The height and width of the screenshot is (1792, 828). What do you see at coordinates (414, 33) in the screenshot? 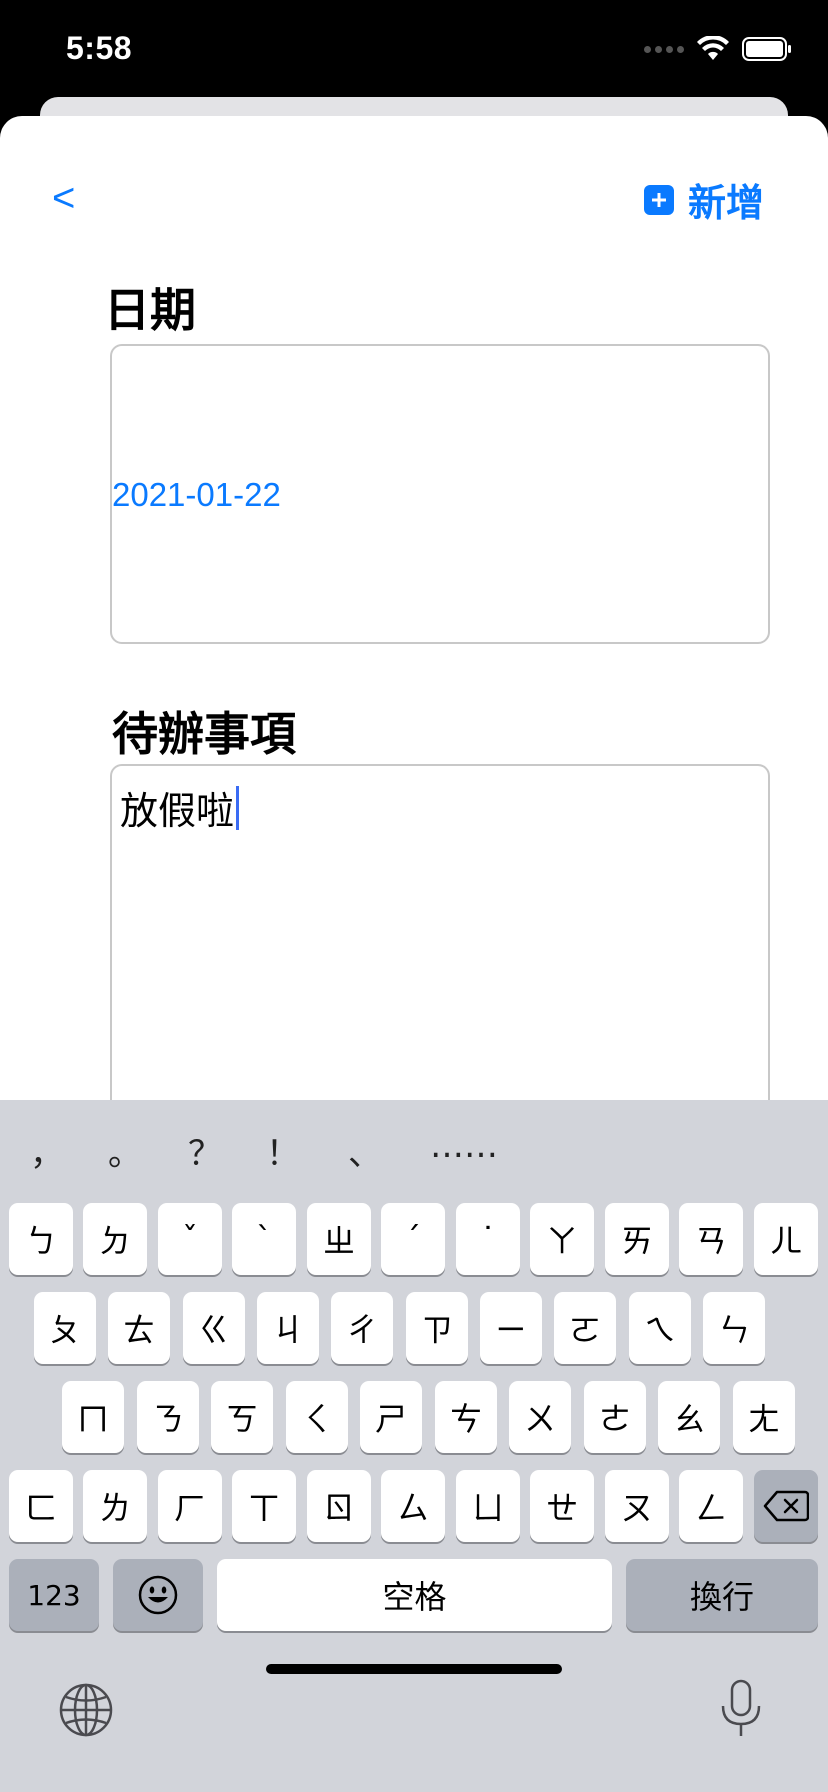
I see `notch` at bounding box center [414, 33].